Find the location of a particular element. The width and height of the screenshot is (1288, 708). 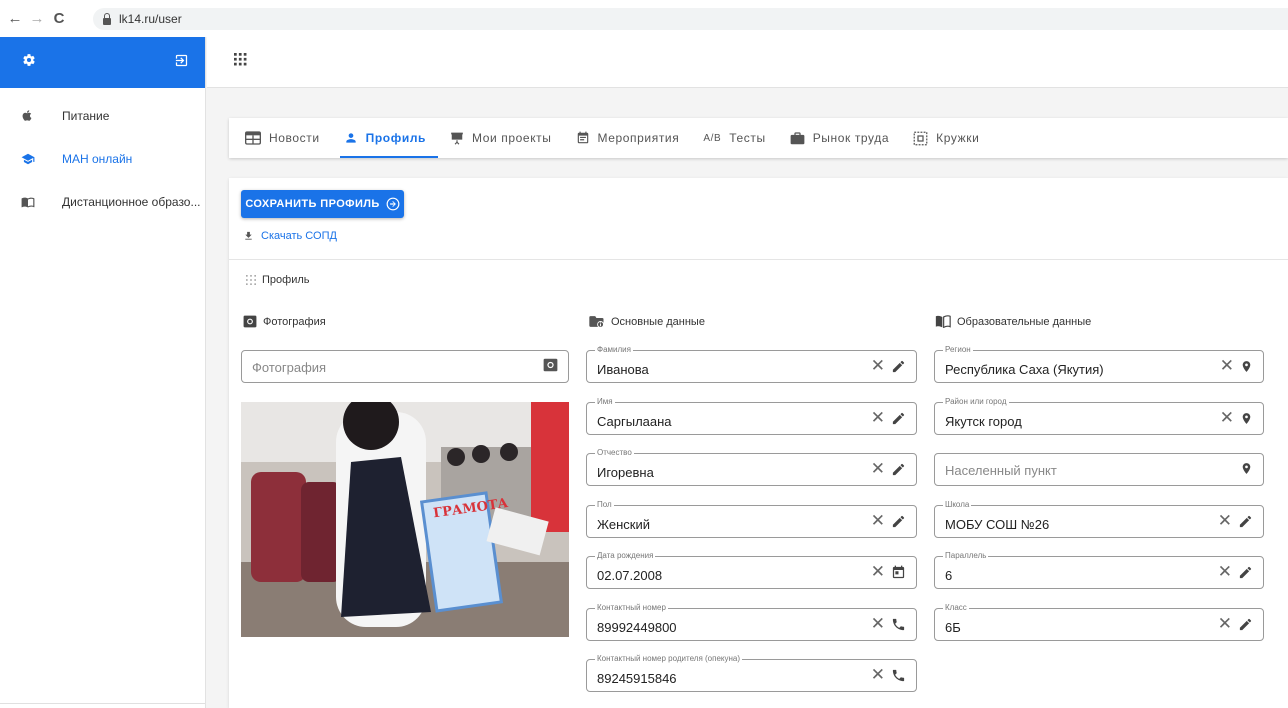

field-value: МОБУ СОШ №26 is located at coordinates (997, 524).